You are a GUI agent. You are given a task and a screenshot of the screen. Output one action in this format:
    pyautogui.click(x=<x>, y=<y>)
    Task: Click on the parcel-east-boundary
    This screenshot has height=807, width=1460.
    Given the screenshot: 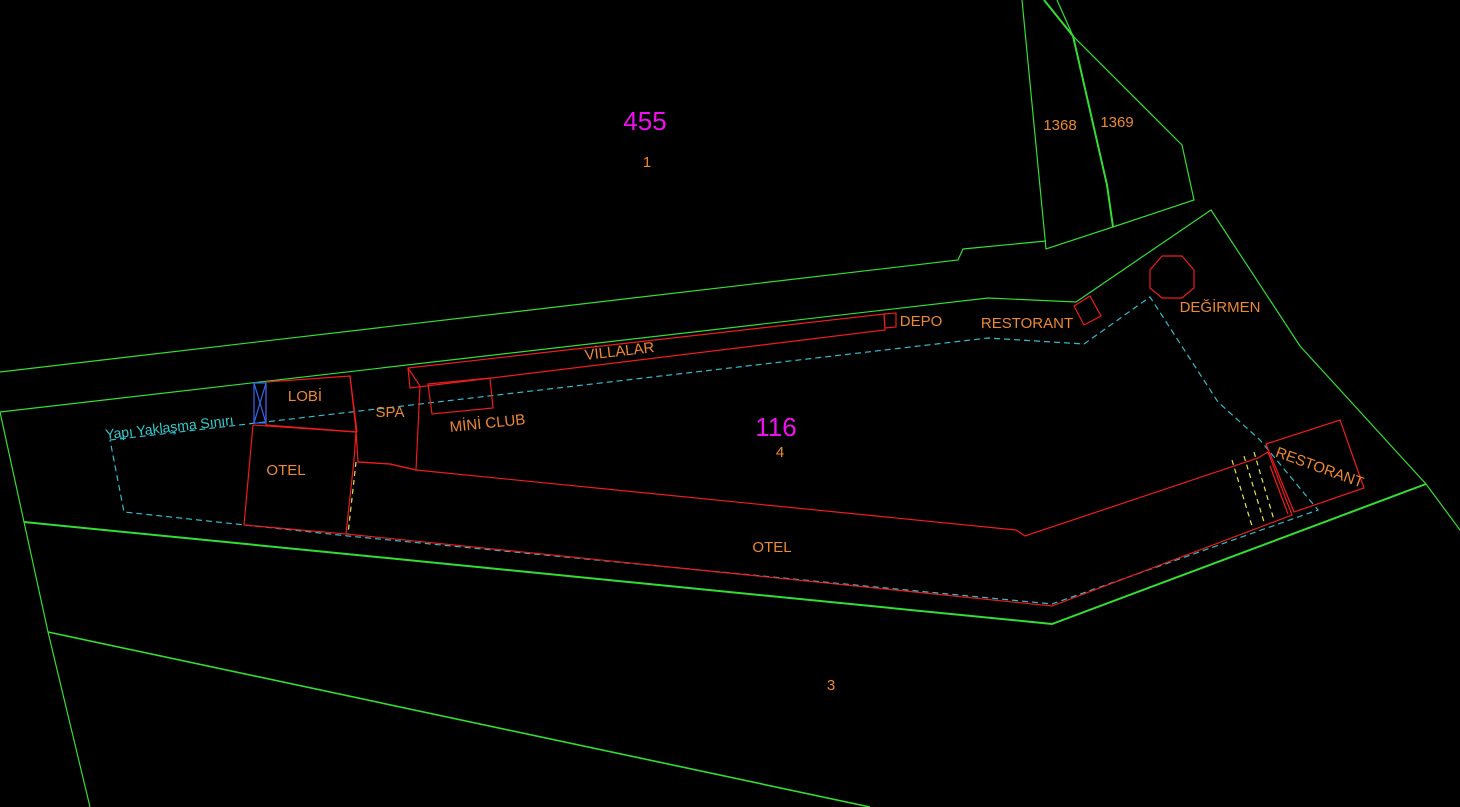 What is the action you would take?
    pyautogui.click(x=1442, y=507)
    